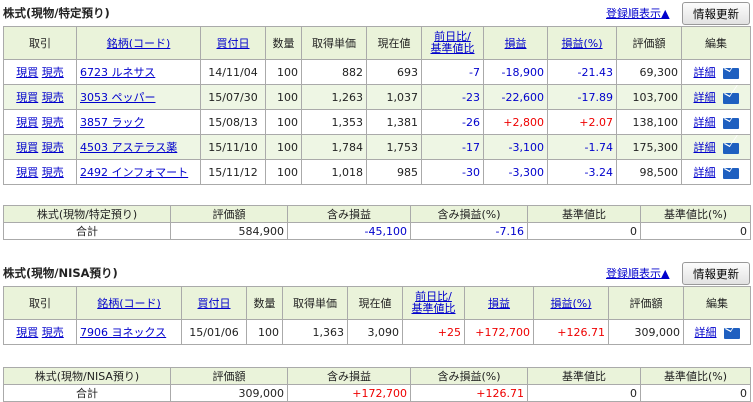 The height and width of the screenshot is (402, 753). I want to click on stock-name-cell: 3857 ラック, so click(138, 122).